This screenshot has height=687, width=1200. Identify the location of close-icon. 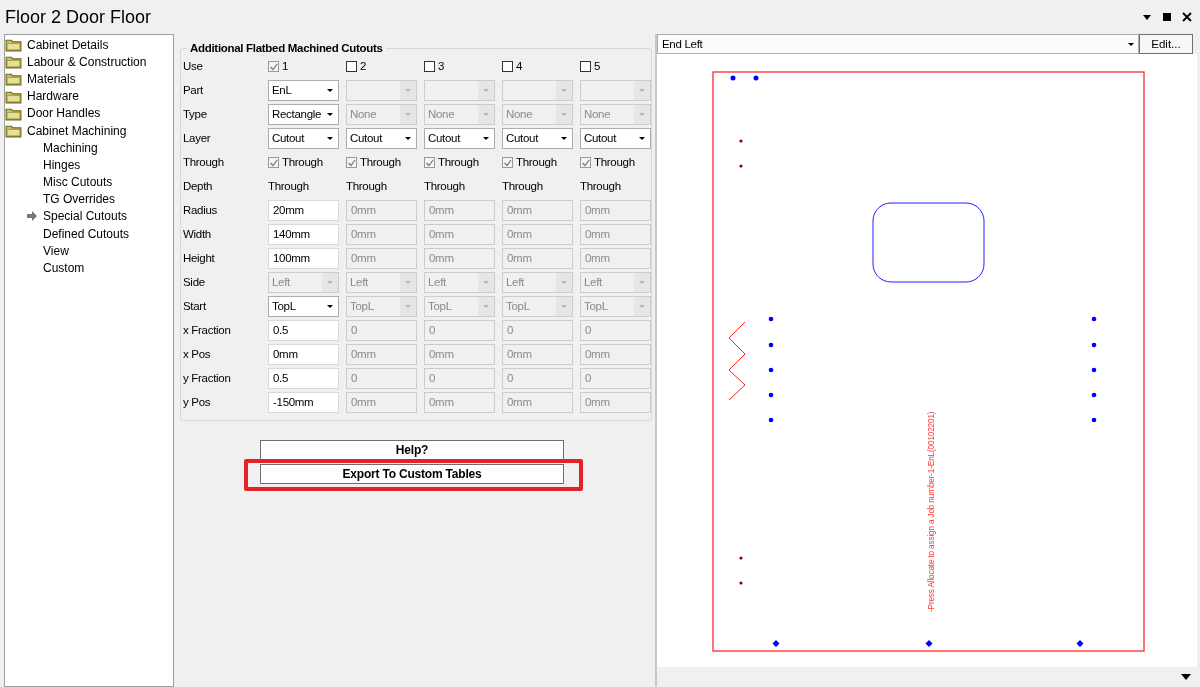
(1187, 17).